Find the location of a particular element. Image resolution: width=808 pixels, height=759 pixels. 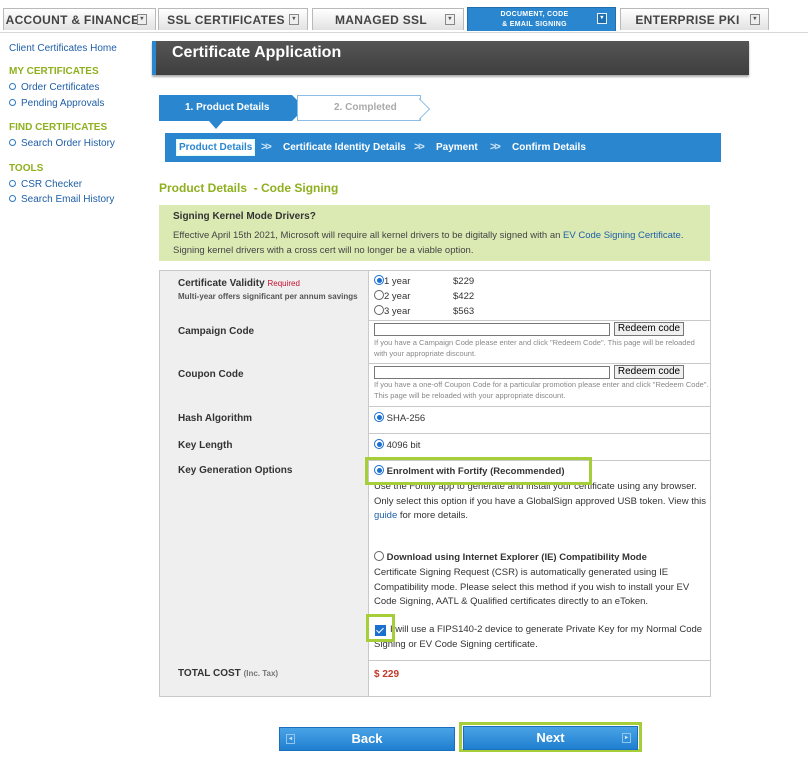

step-label: 2. Completed is located at coordinates (365, 107).